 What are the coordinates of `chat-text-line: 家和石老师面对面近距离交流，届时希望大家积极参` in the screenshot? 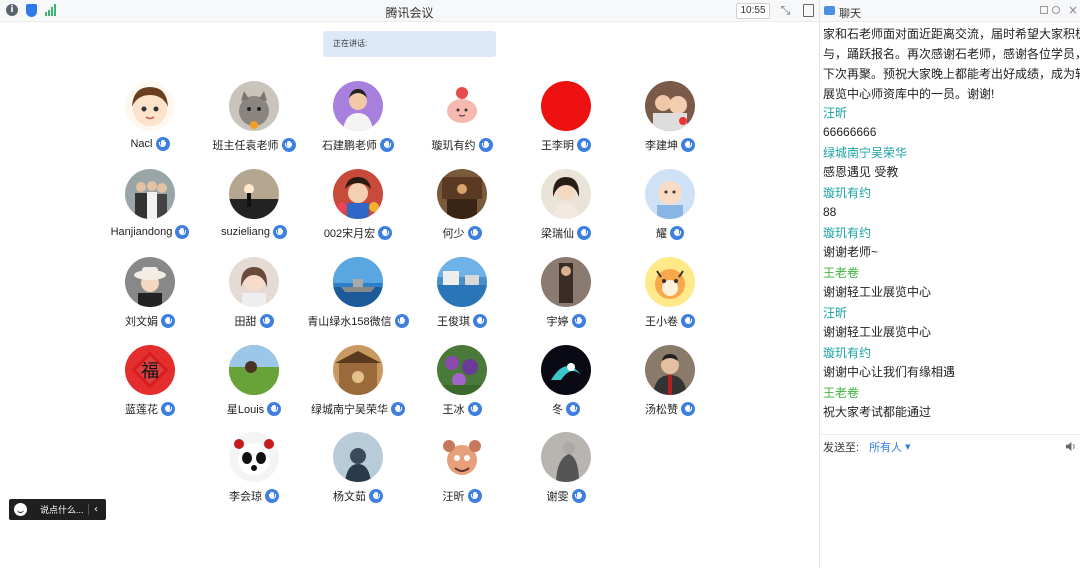 It's located at (951, 34).